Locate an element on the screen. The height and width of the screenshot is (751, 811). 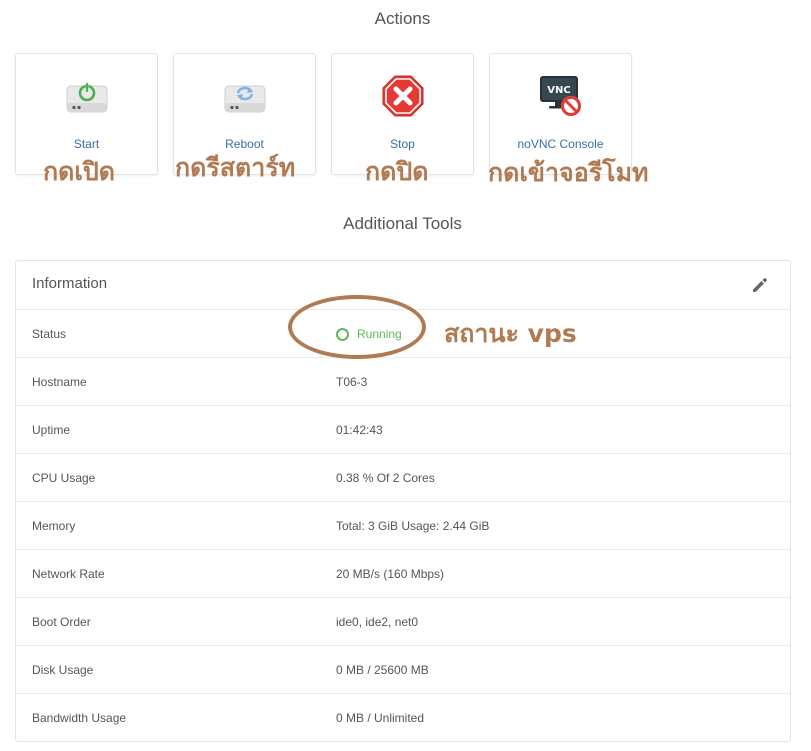
stop-label: Stop is located at coordinates (402, 144).